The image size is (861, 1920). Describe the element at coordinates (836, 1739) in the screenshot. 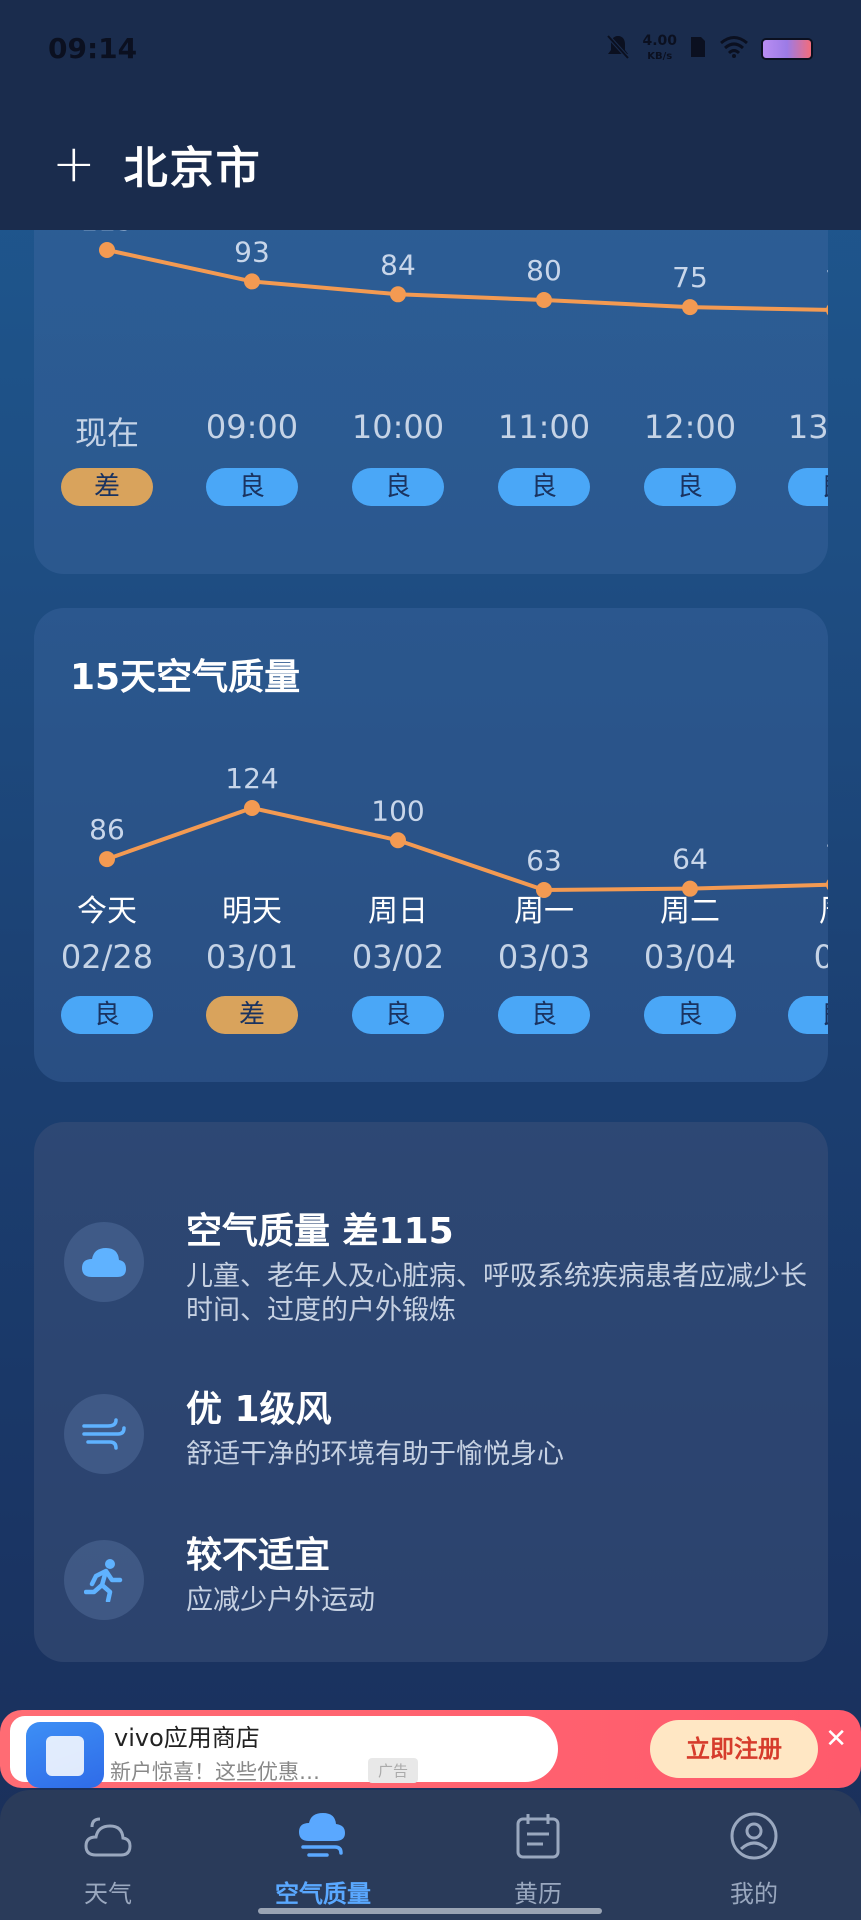

I see `close-icon: ✕` at that location.